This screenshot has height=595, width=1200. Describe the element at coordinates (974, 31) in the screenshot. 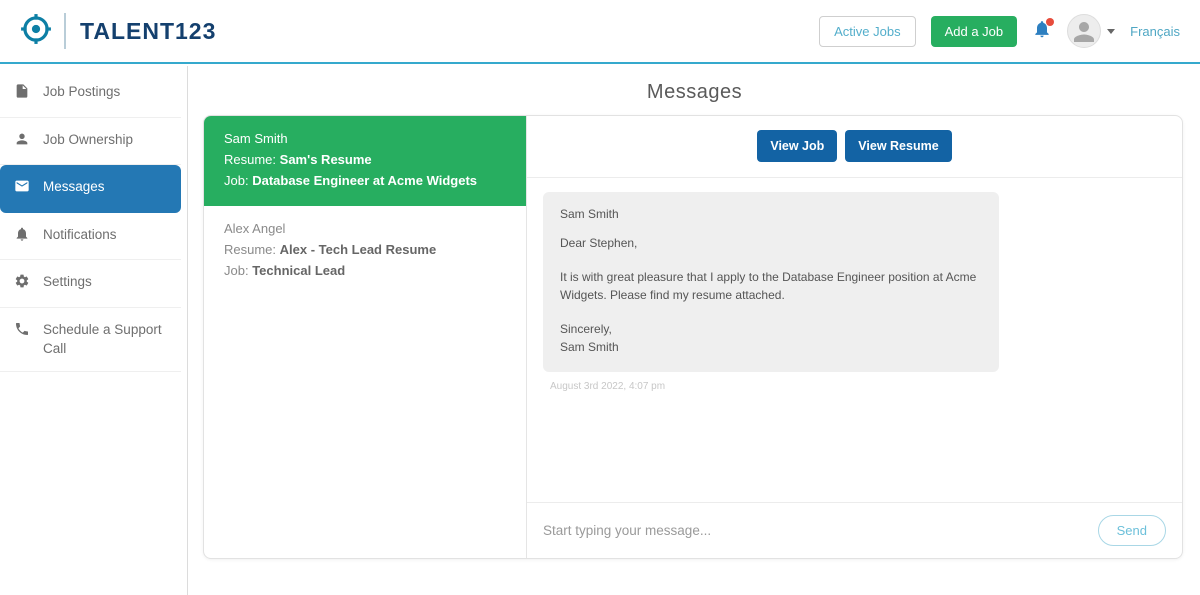

I see `add-job-button: Add a Job` at that location.